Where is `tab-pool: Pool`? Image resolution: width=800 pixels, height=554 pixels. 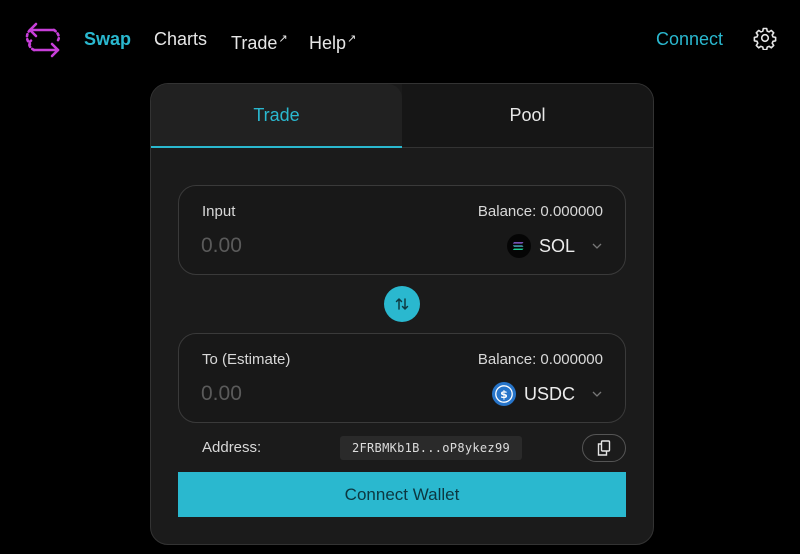
tab-pool: Pool is located at coordinates (527, 116).